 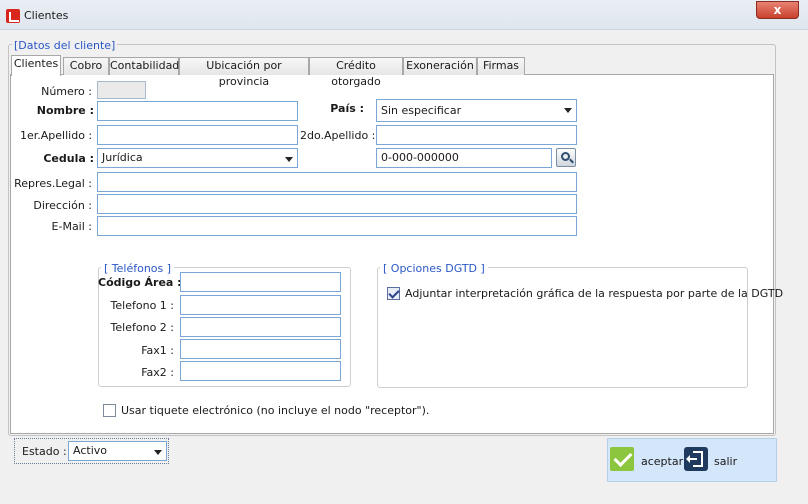 What do you see at coordinates (337, 226) in the screenshot?
I see `email-field` at bounding box center [337, 226].